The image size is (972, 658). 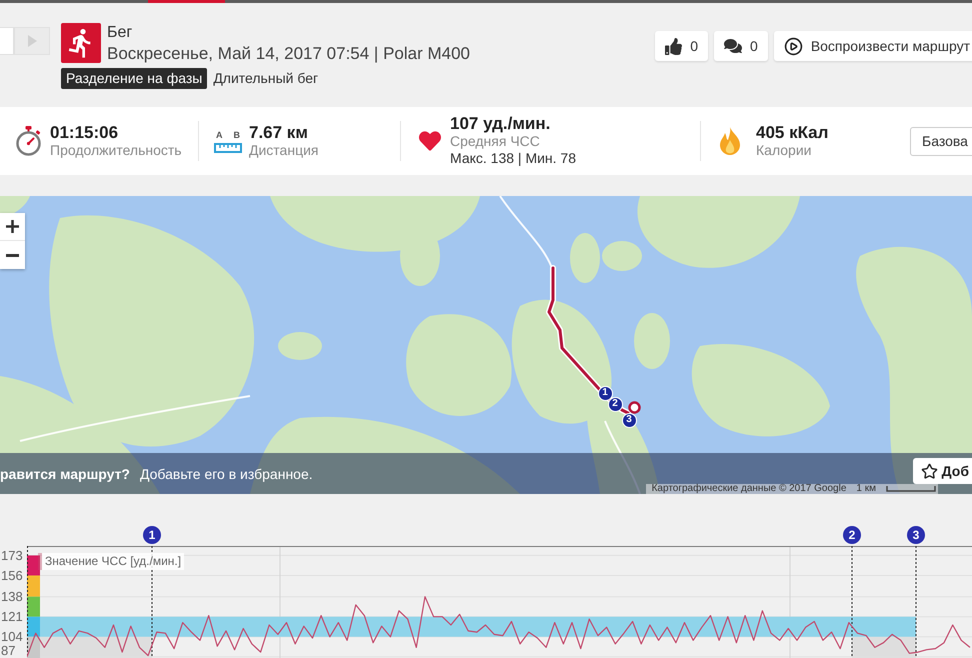 I want to click on map-scale-label: 1 км, so click(x=866, y=489).